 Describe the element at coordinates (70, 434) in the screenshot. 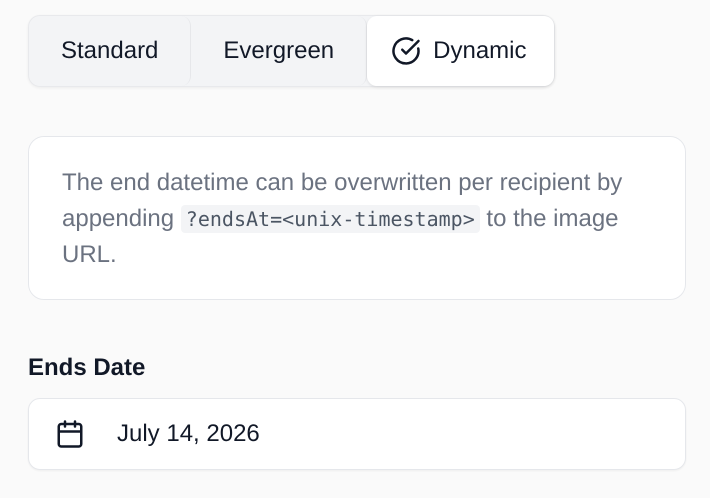

I see `calendar-icon` at that location.